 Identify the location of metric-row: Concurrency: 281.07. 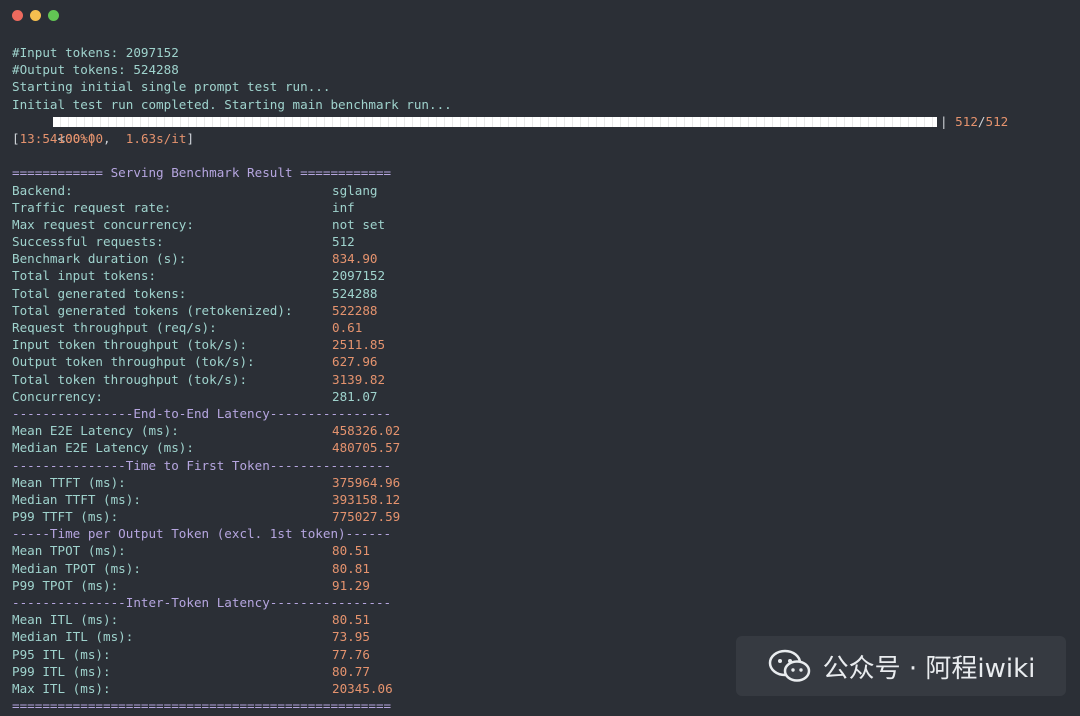
(542, 396).